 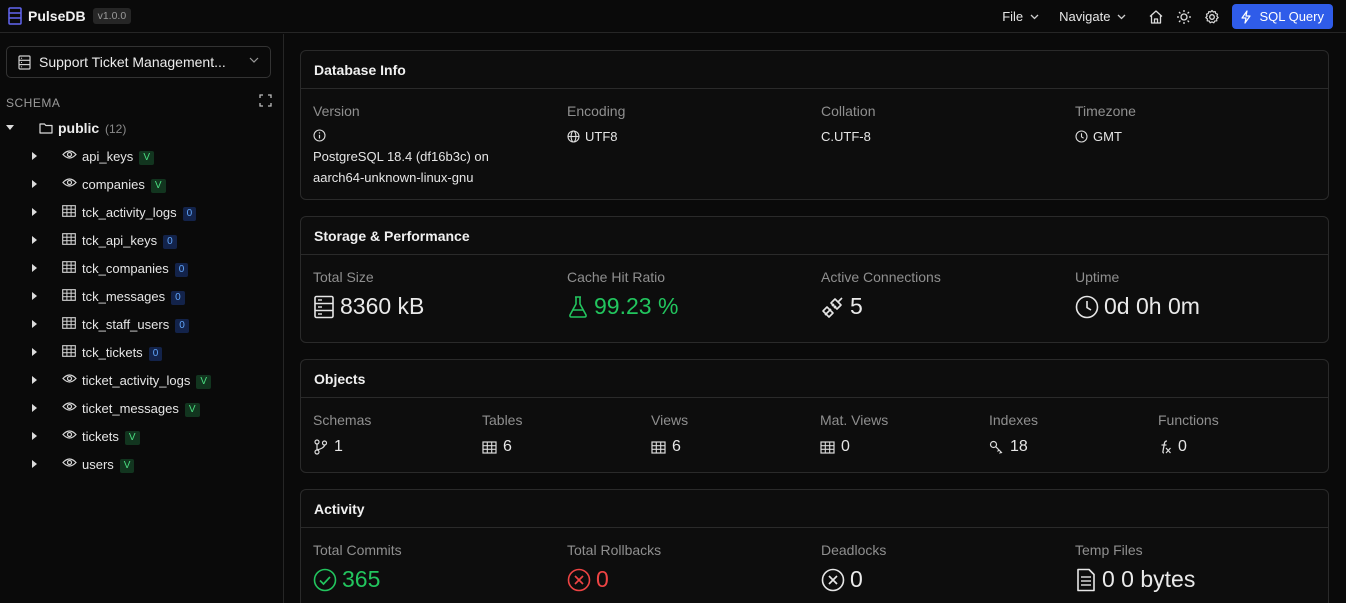 I want to click on database-logo-icon, so click(x=15, y=16).